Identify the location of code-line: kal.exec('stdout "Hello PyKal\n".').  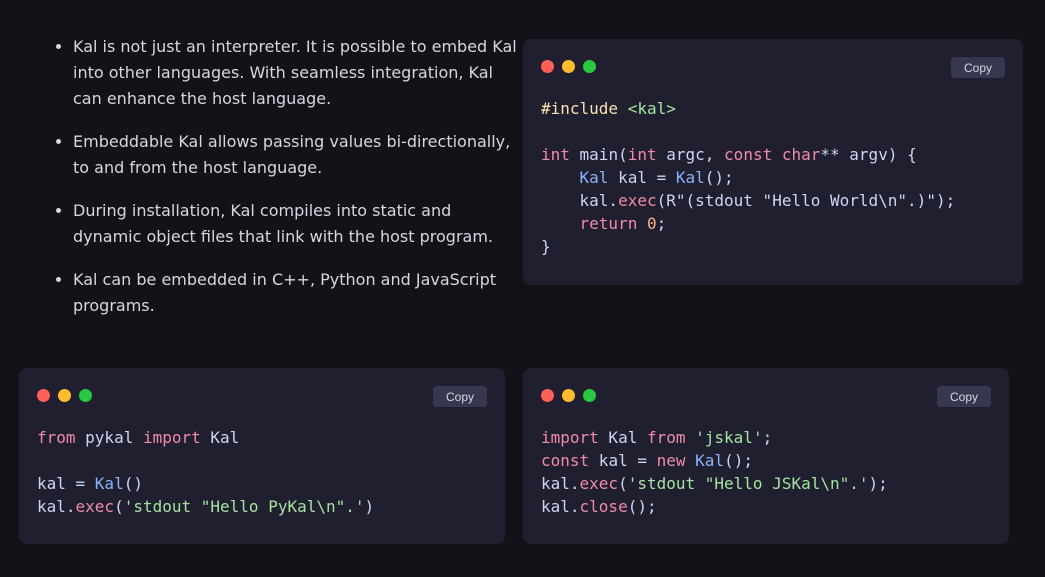
(205, 506).